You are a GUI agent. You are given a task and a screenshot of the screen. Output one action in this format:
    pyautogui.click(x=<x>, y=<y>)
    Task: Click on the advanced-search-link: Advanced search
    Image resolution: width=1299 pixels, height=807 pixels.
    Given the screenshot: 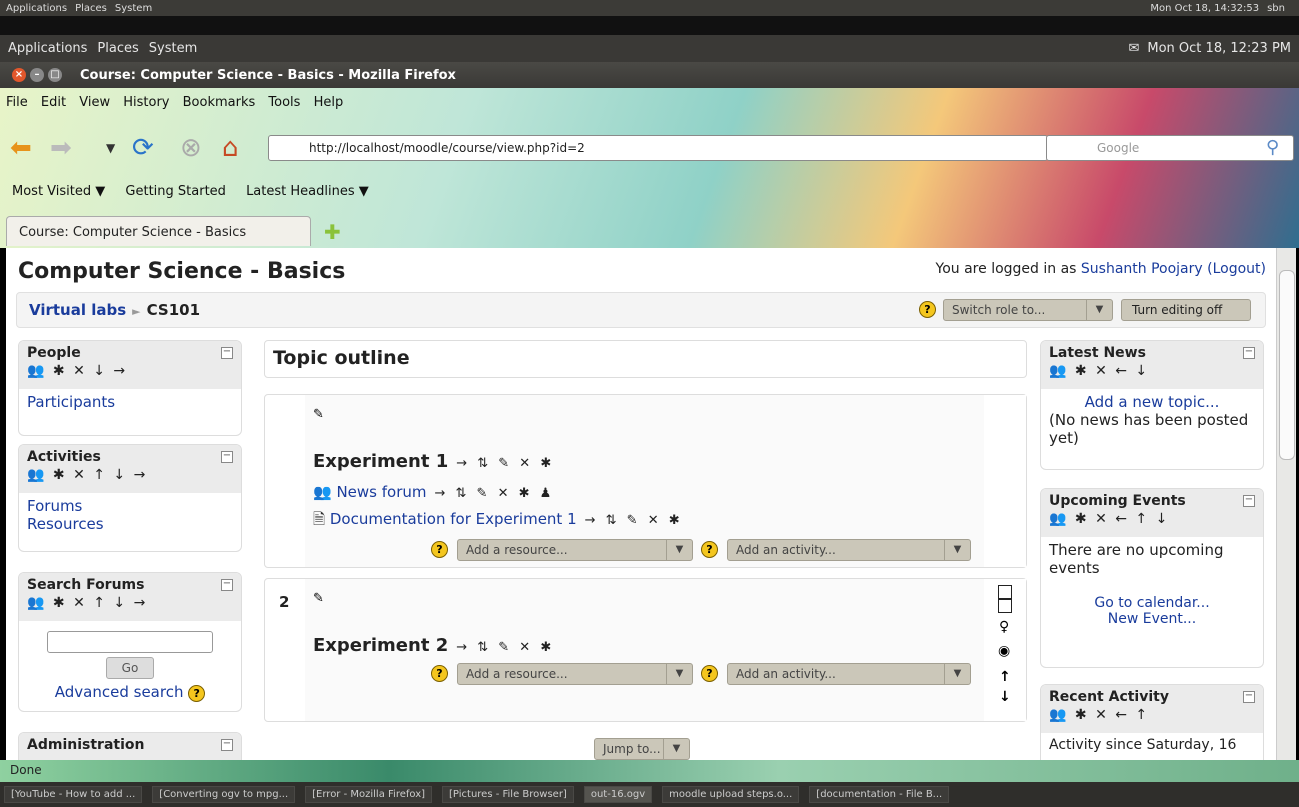 What is the action you would take?
    pyautogui.click(x=119, y=692)
    